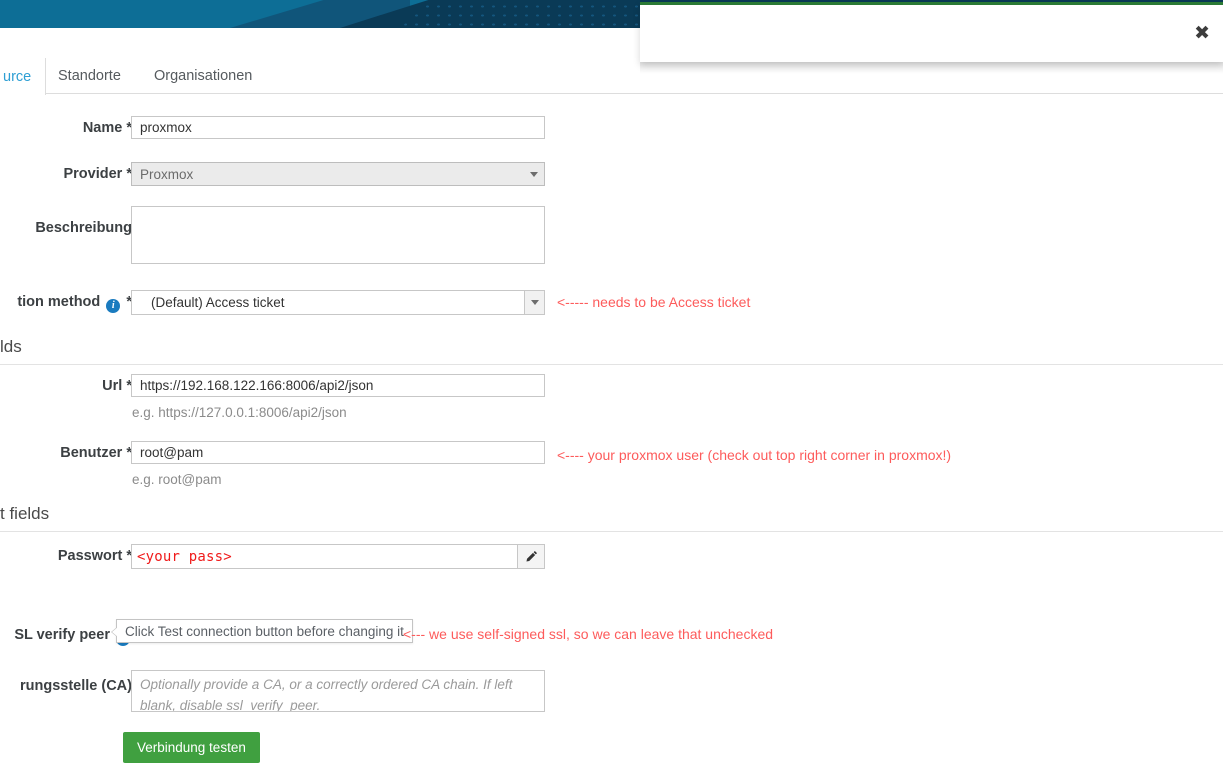  Describe the element at coordinates (611, 557) in the screenshot. I see `field-row-password: Passwort * <your pass>` at that location.